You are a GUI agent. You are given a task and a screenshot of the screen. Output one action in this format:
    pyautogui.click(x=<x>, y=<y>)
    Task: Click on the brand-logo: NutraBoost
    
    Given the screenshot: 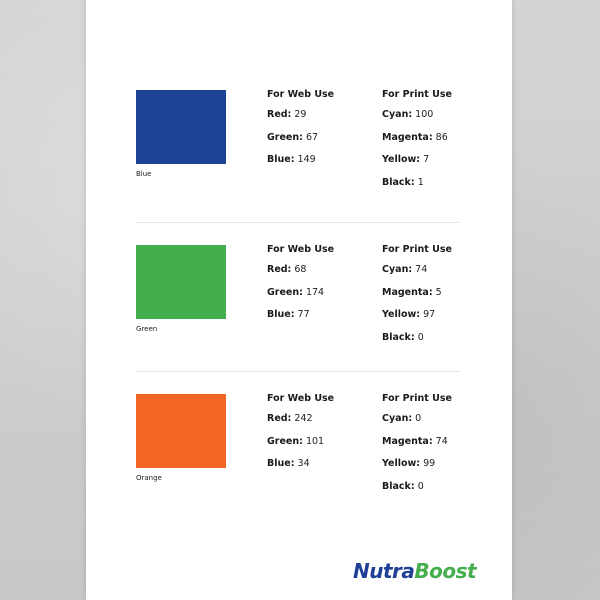 What is the action you would take?
    pyautogui.click(x=415, y=571)
    